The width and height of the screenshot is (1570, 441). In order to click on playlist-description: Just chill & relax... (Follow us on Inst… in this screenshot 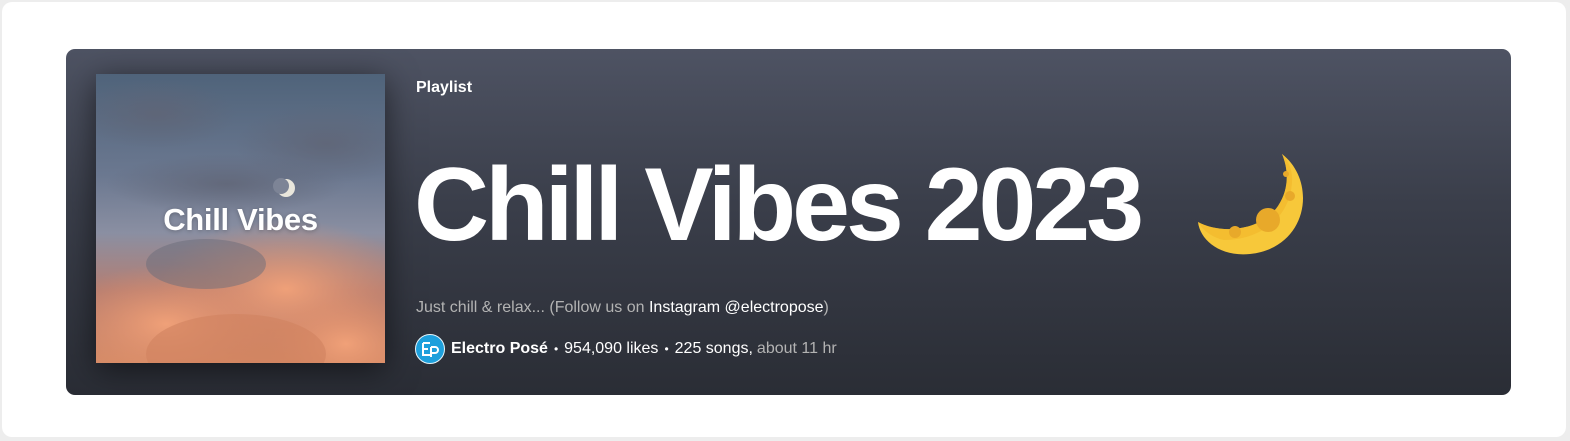, I will do `click(622, 308)`.